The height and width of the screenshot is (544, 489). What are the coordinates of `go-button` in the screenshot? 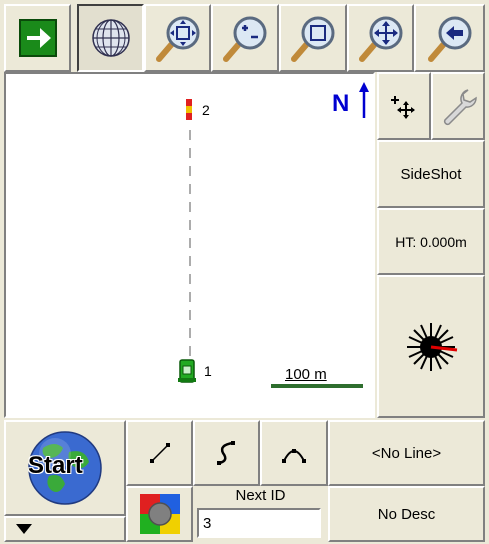 It's located at (37, 38).